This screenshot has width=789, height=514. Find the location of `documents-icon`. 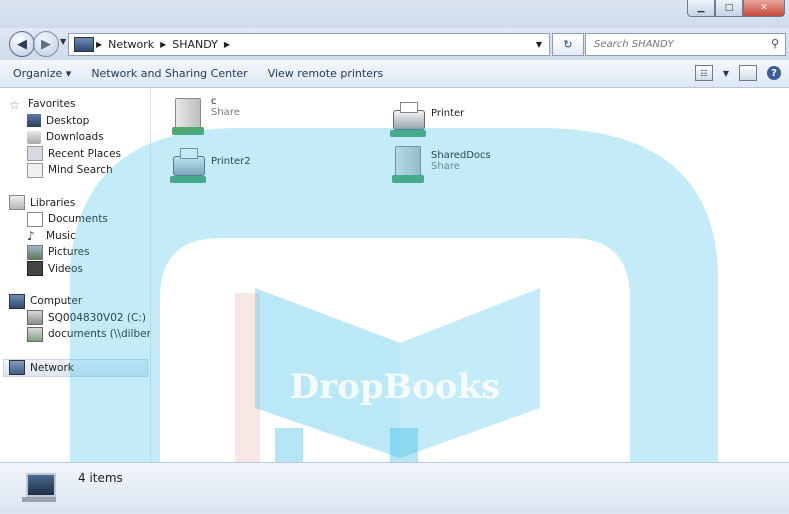

documents-icon is located at coordinates (35, 219).